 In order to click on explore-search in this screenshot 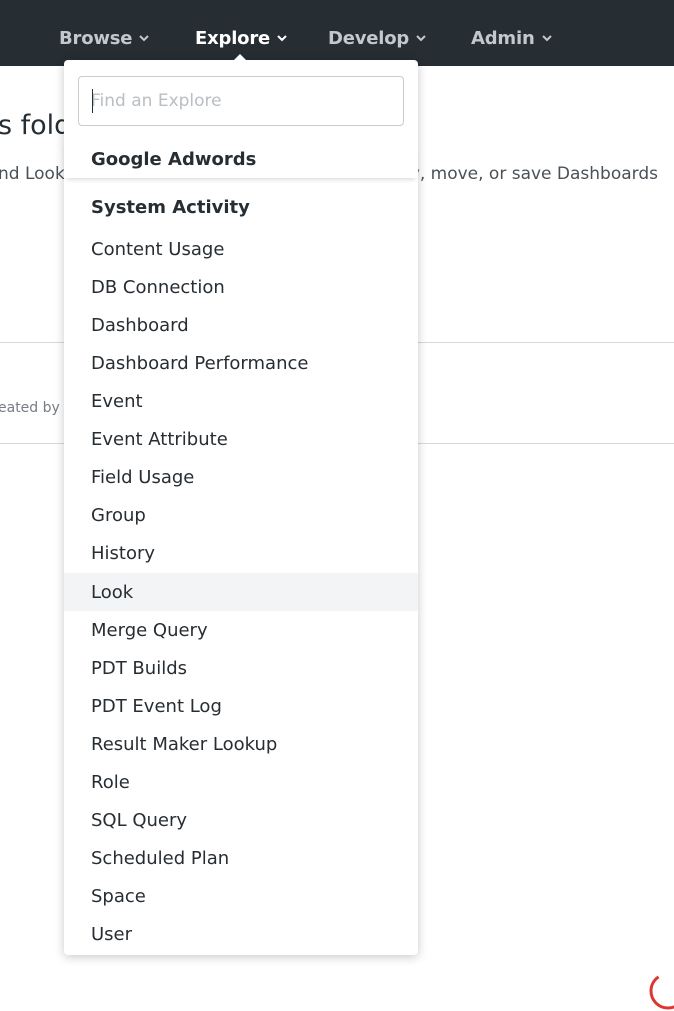, I will do `click(241, 101)`.